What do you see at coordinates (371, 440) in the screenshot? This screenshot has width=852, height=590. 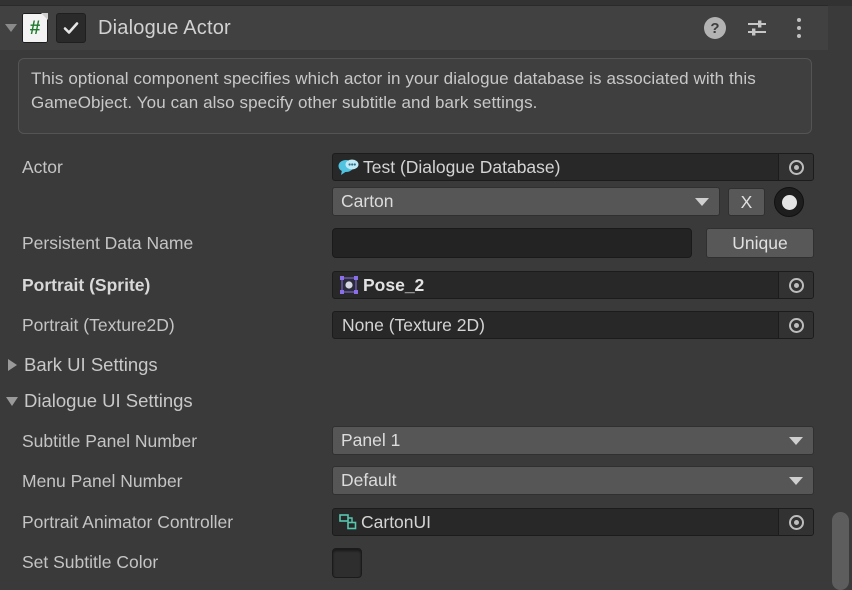 I see `subtitle-panel-number-value: Panel 1` at bounding box center [371, 440].